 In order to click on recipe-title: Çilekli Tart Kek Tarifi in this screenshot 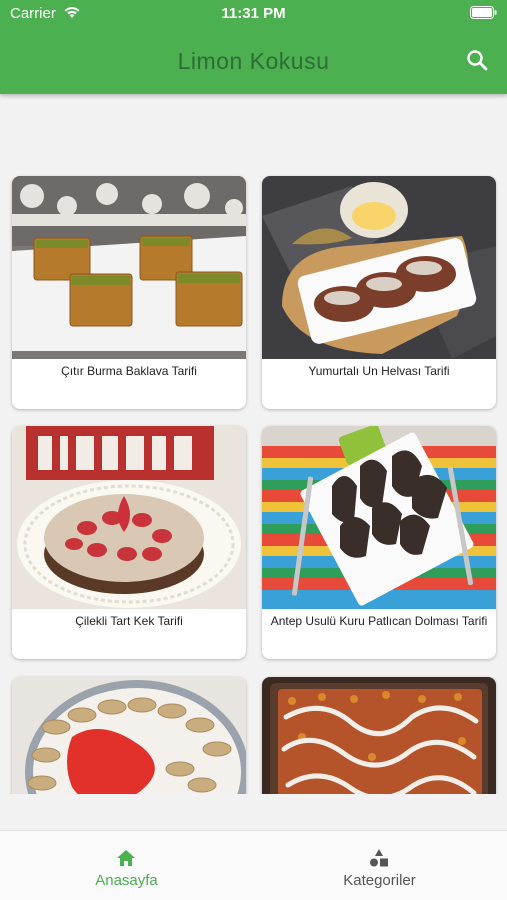, I will do `click(129, 621)`.